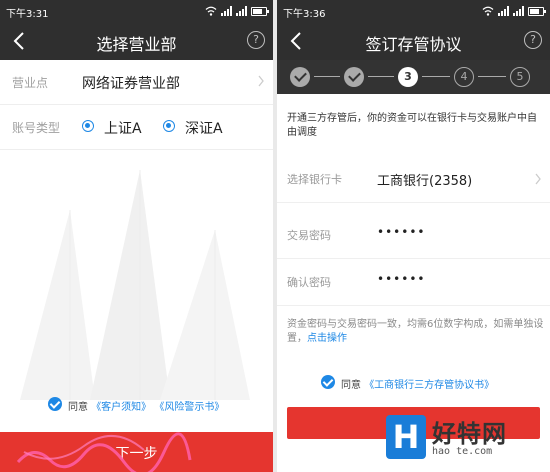 This screenshot has height=472, width=550. Describe the element at coordinates (36, 128) in the screenshot. I see `account-type-label: 账号类型` at that location.